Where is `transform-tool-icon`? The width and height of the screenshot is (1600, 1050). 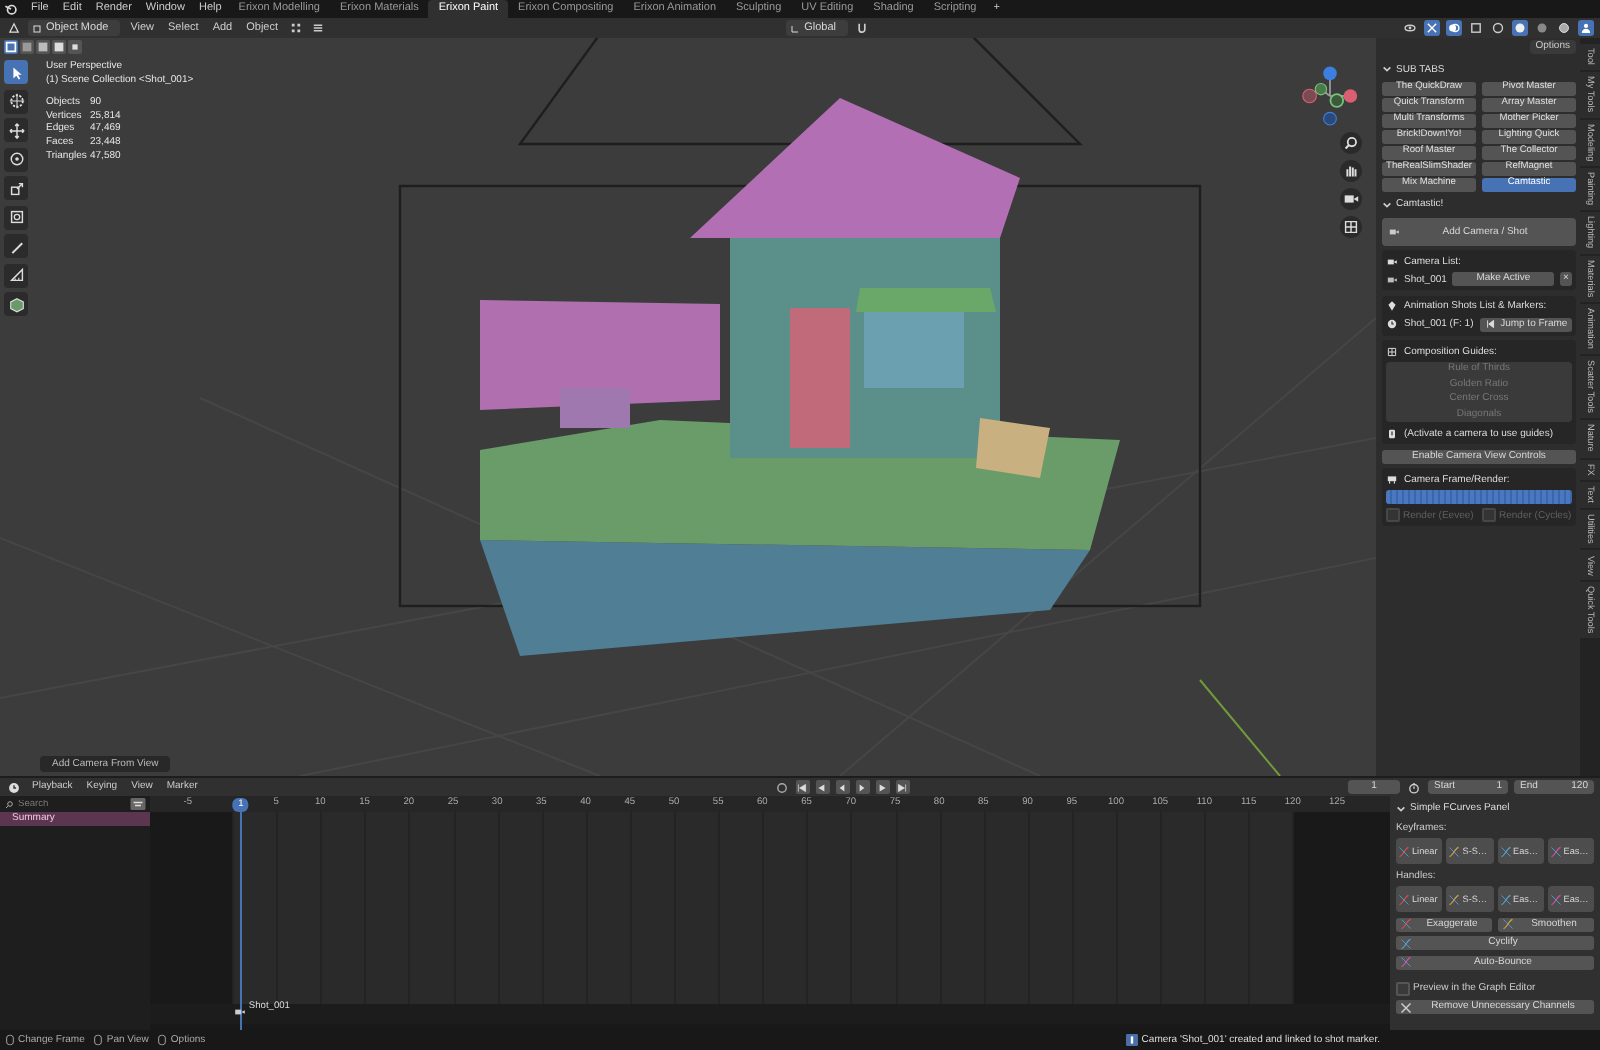 transform-tool-icon is located at coordinates (16, 217).